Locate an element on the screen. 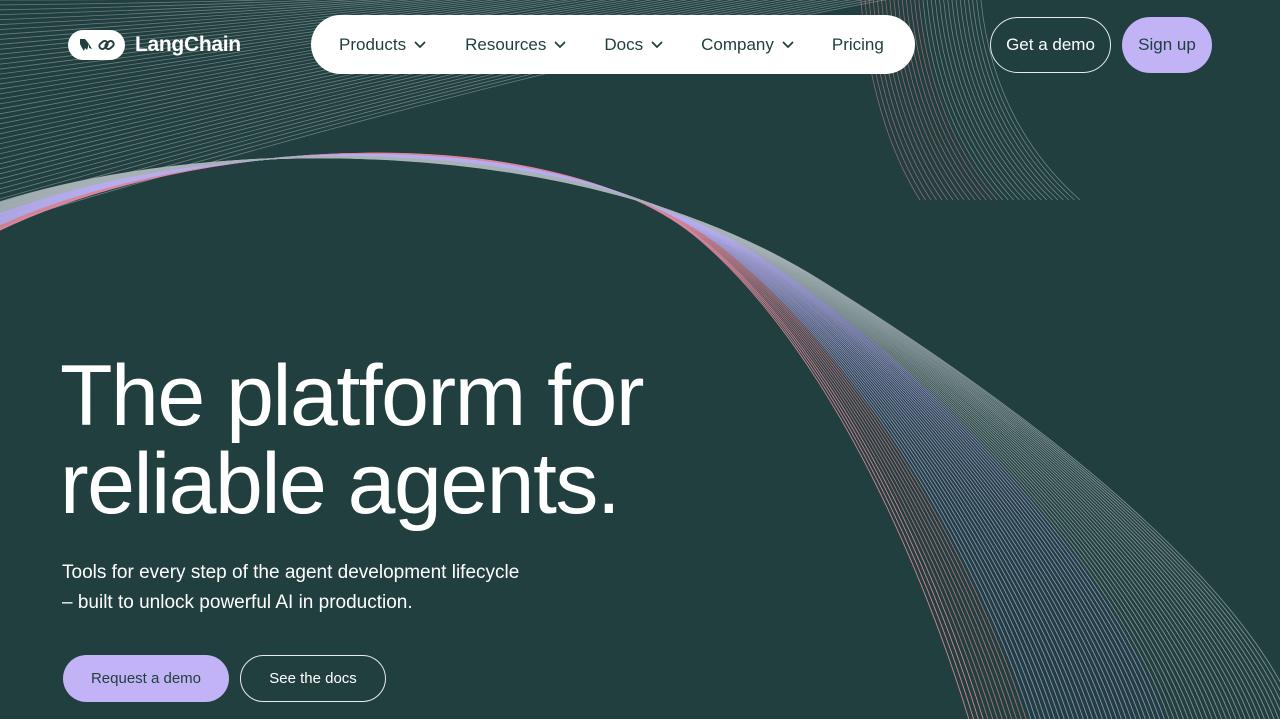  nav-item-docs: Docs is located at coordinates (633, 45).